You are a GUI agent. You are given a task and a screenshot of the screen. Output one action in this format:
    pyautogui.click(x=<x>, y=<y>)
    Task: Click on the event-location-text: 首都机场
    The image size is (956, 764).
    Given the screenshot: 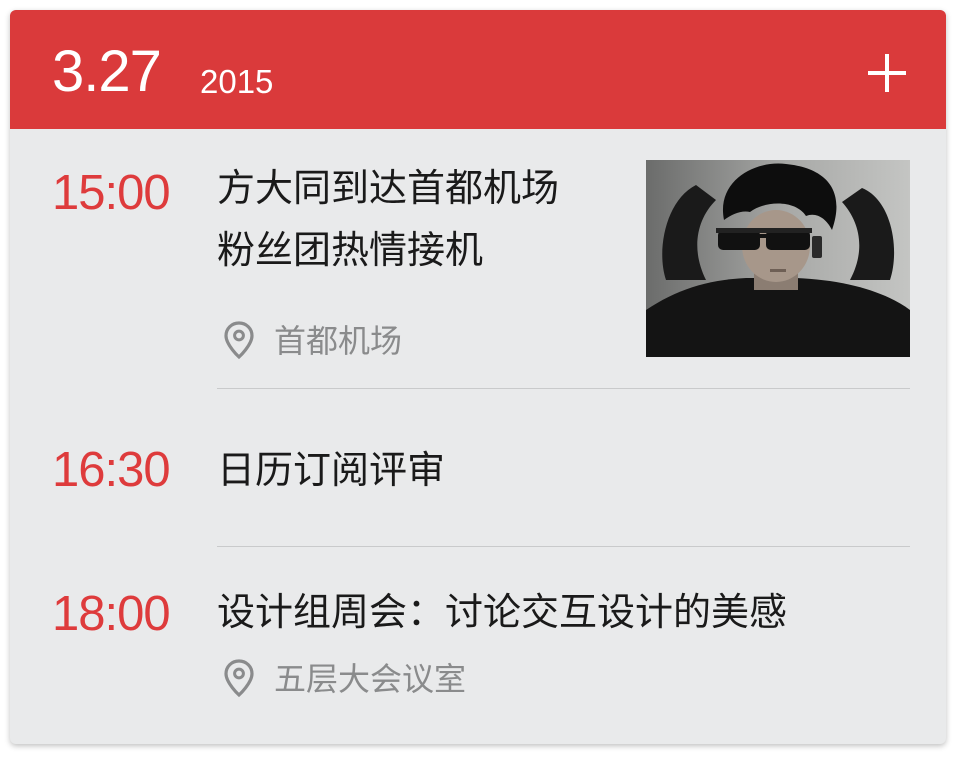 What is the action you would take?
    pyautogui.click(x=338, y=341)
    